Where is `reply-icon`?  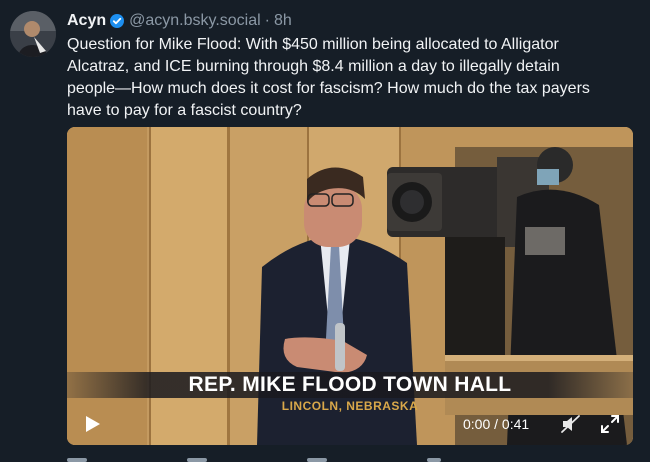
reply-icon is located at coordinates (77, 460).